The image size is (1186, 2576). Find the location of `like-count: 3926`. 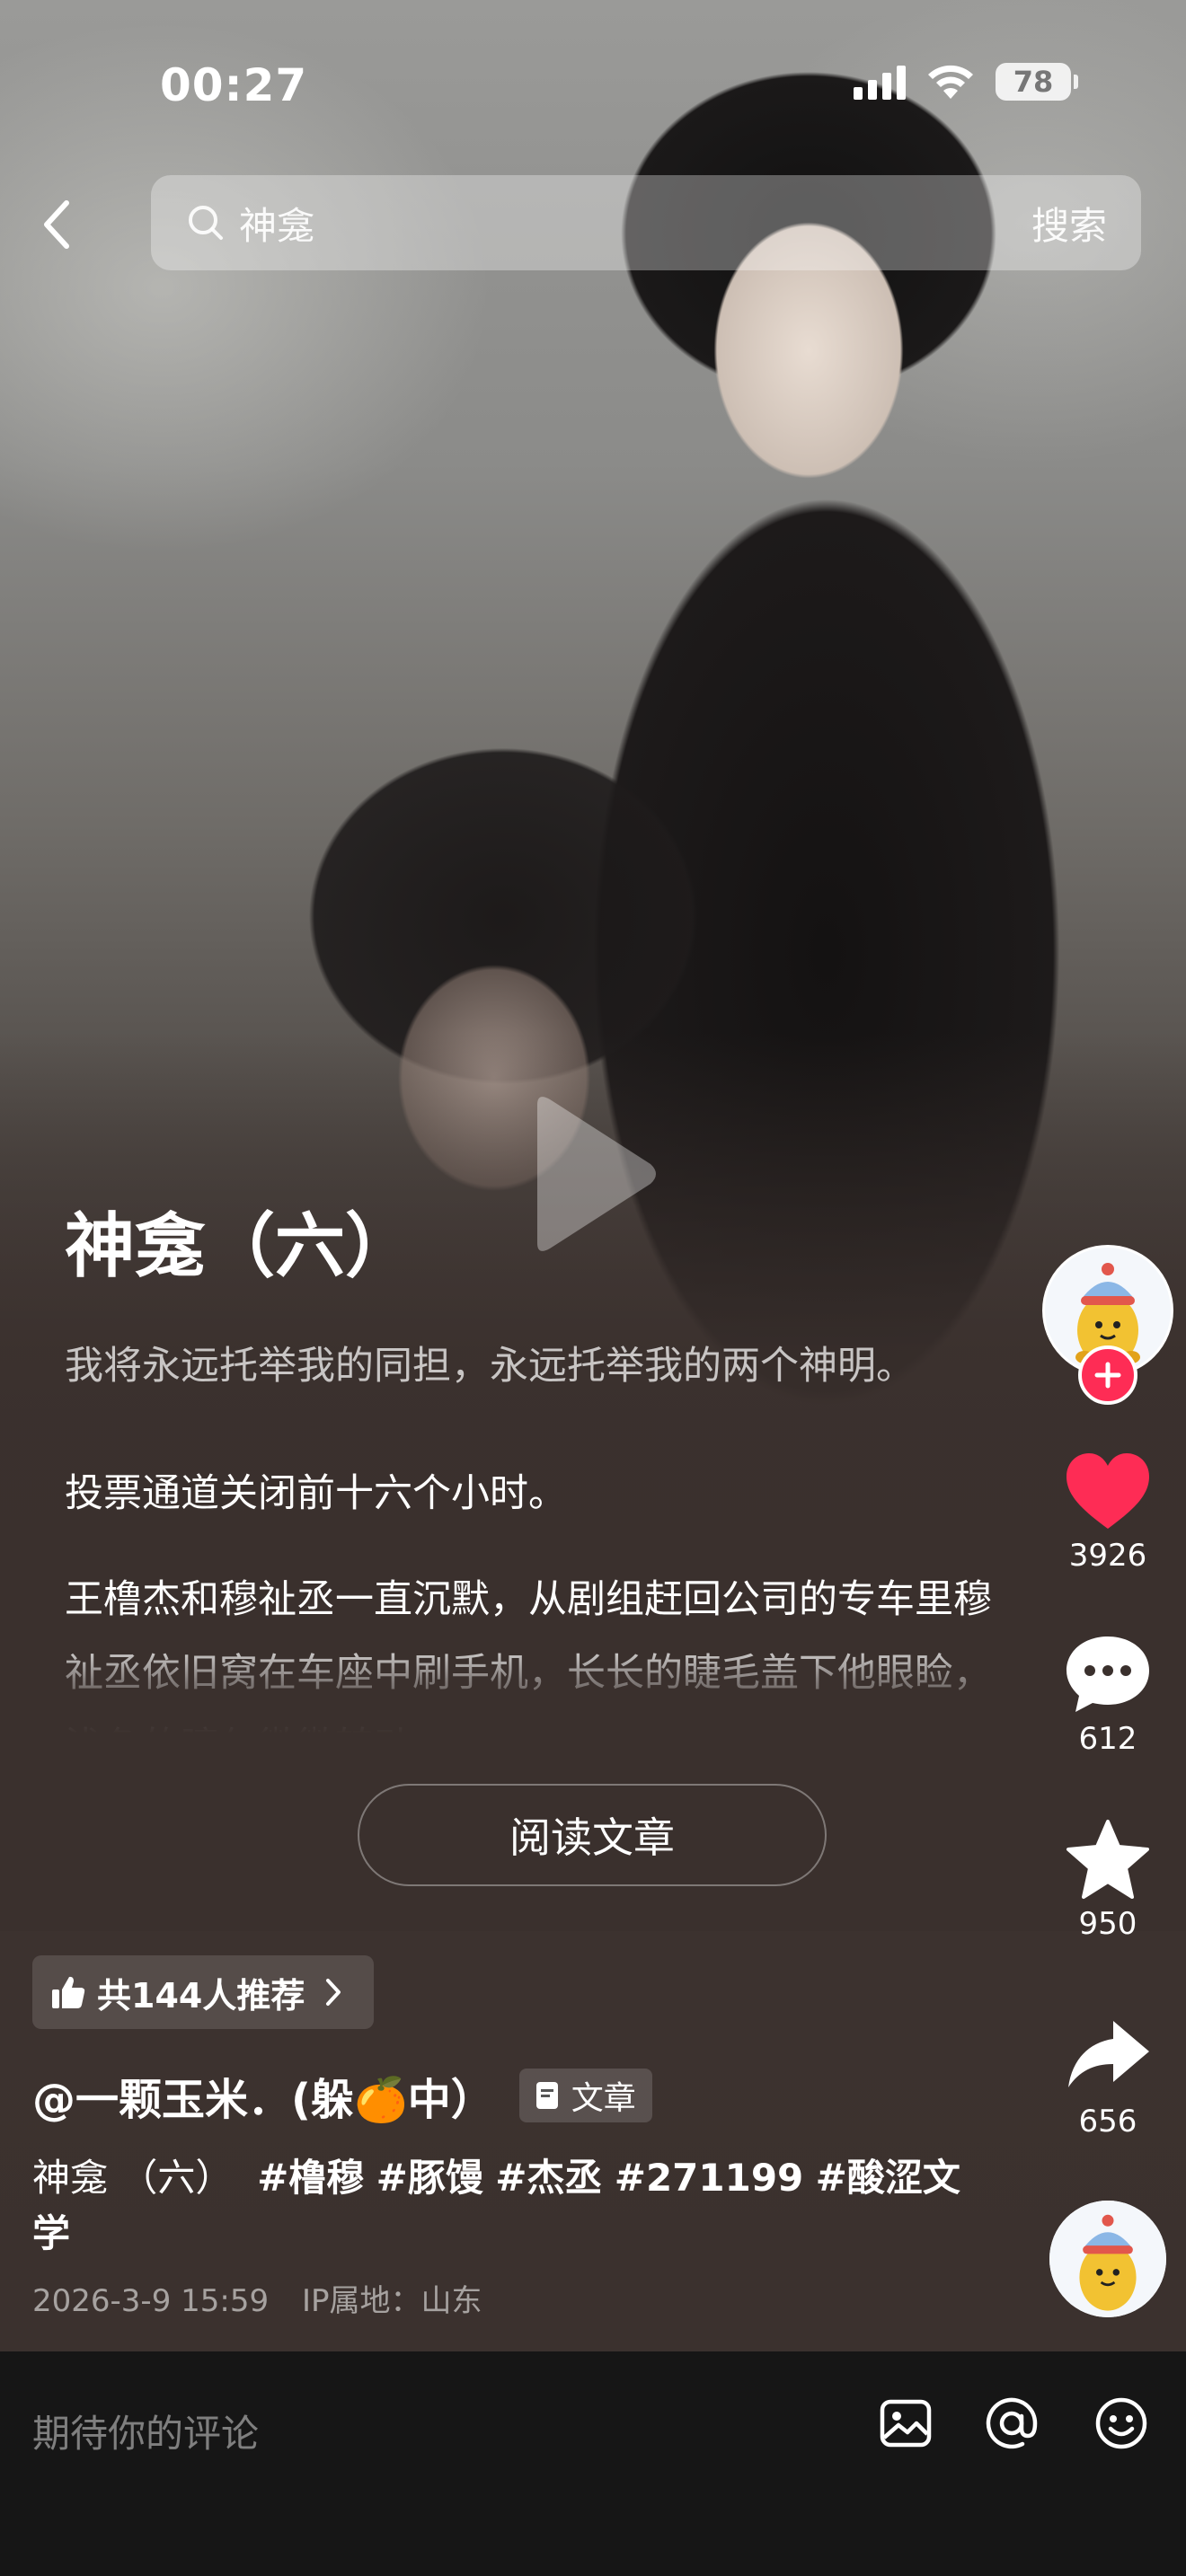

like-count: 3926 is located at coordinates (1107, 1556).